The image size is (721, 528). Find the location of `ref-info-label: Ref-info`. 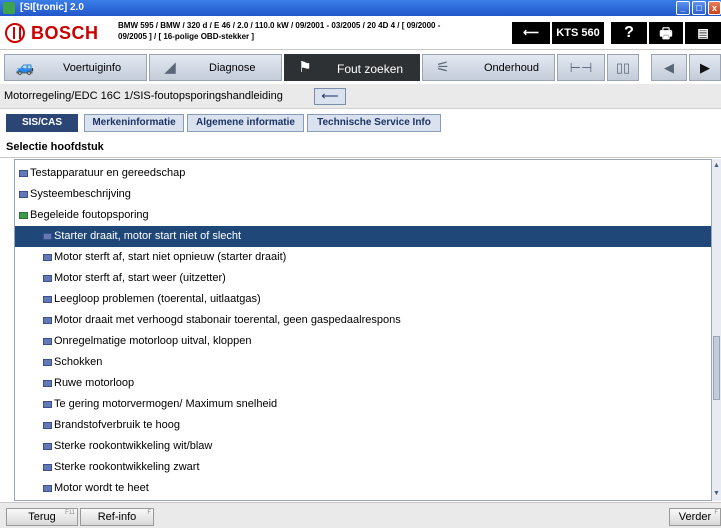

ref-info-label: Ref-info is located at coordinates (117, 517).